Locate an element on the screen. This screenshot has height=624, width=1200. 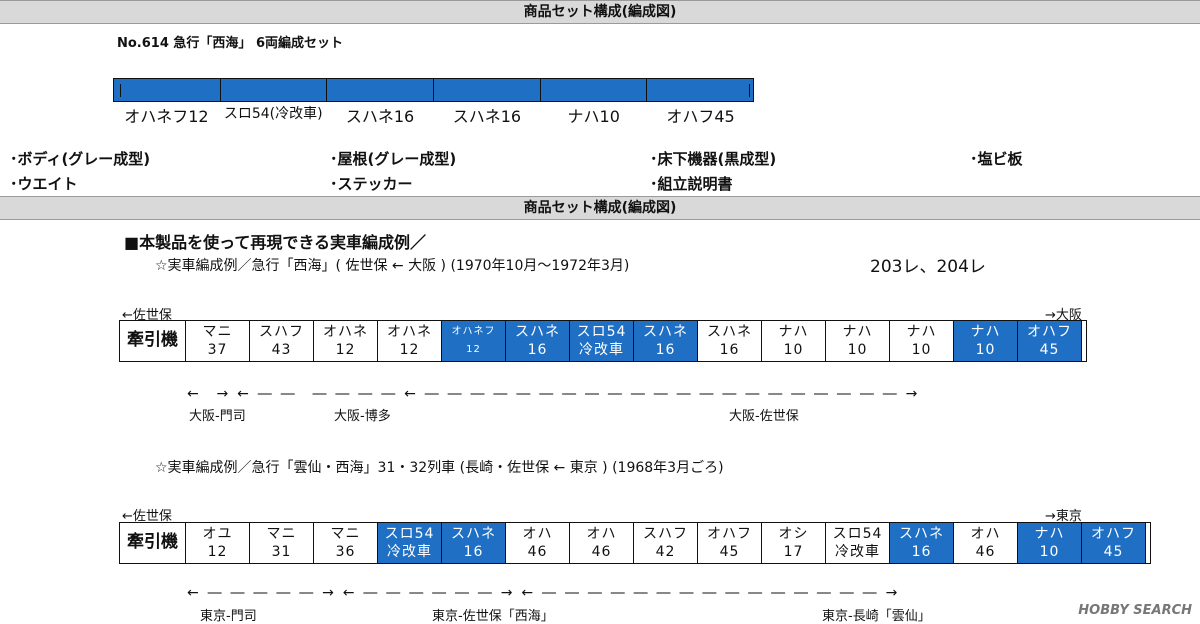
segment-label: 大阪-佐世保 is located at coordinates (764, 416).